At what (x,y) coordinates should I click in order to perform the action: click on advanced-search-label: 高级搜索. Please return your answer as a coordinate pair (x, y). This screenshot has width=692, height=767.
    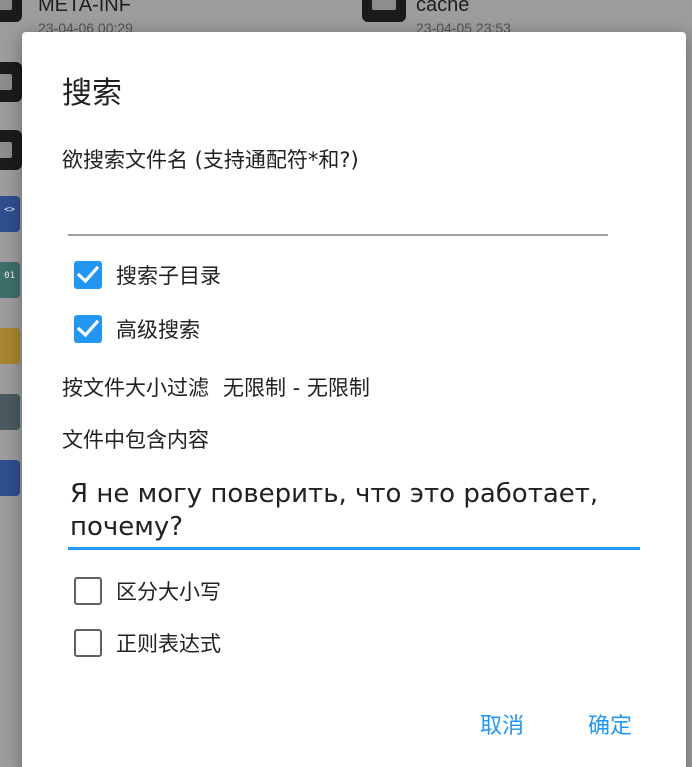
    Looking at the image, I should click on (158, 330).